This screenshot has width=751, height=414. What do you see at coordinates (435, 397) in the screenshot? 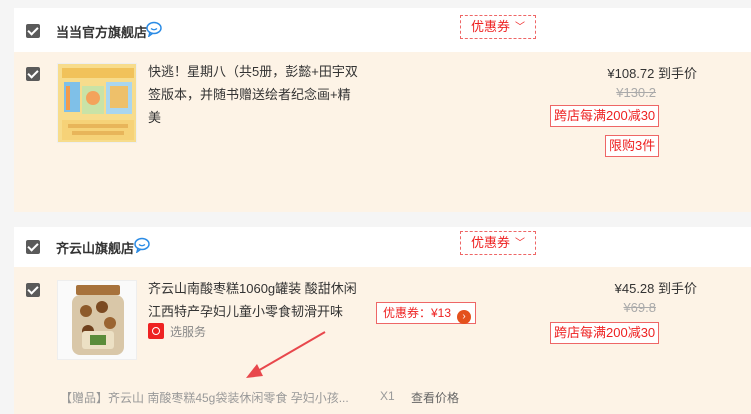
I see `view-price-link: 查看价格` at bounding box center [435, 397].